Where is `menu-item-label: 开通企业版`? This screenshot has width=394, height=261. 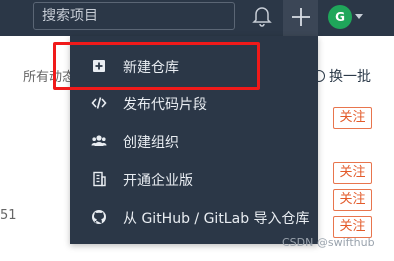 menu-item-label: 开通企业版 is located at coordinates (158, 181).